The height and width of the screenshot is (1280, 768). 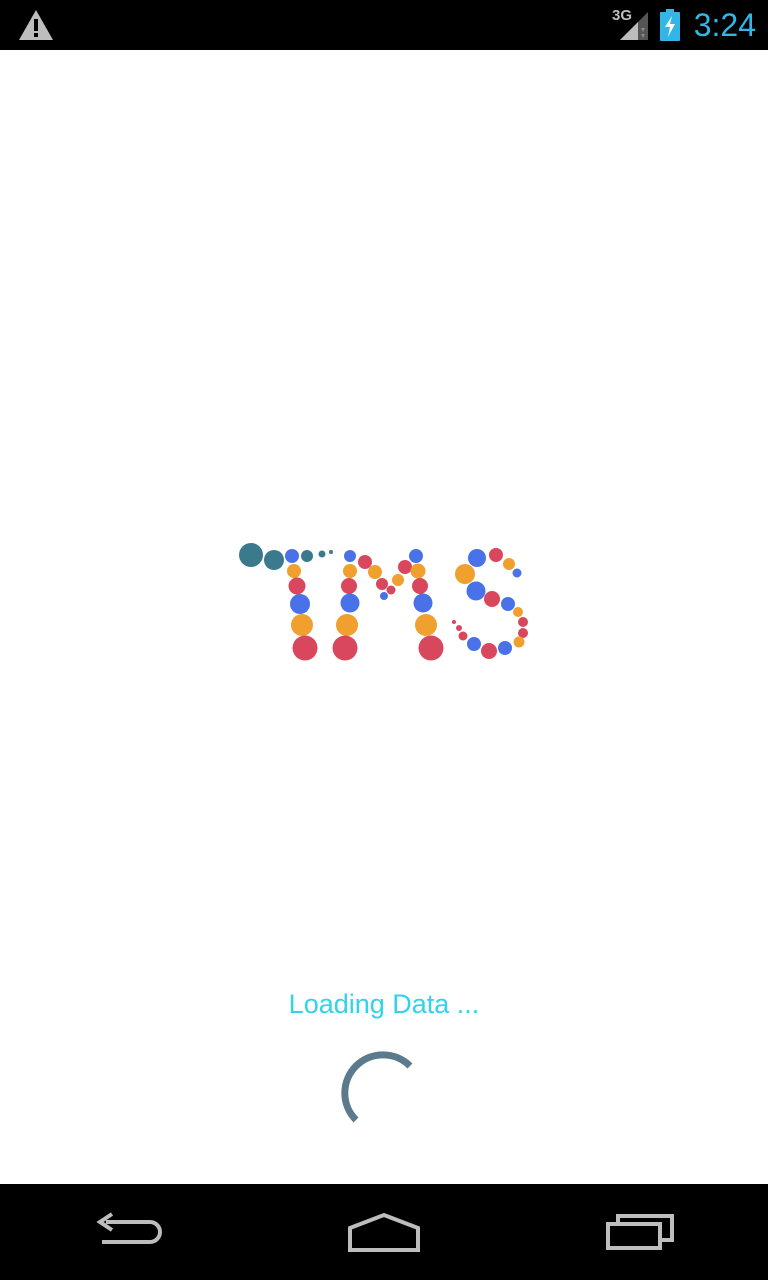 I want to click on loading-spinner-icon, so click(x=377, y=1087).